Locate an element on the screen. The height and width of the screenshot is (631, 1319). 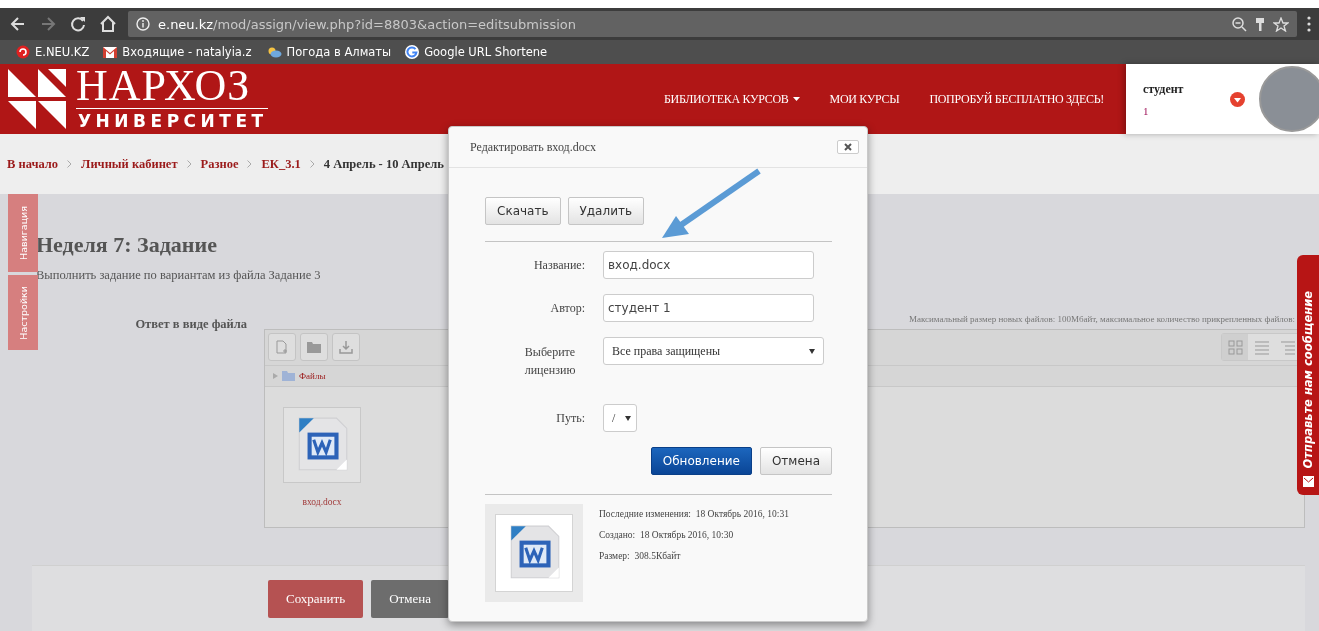
file-info-line: Размер: 308.5Кбайт is located at coordinates (640, 556).